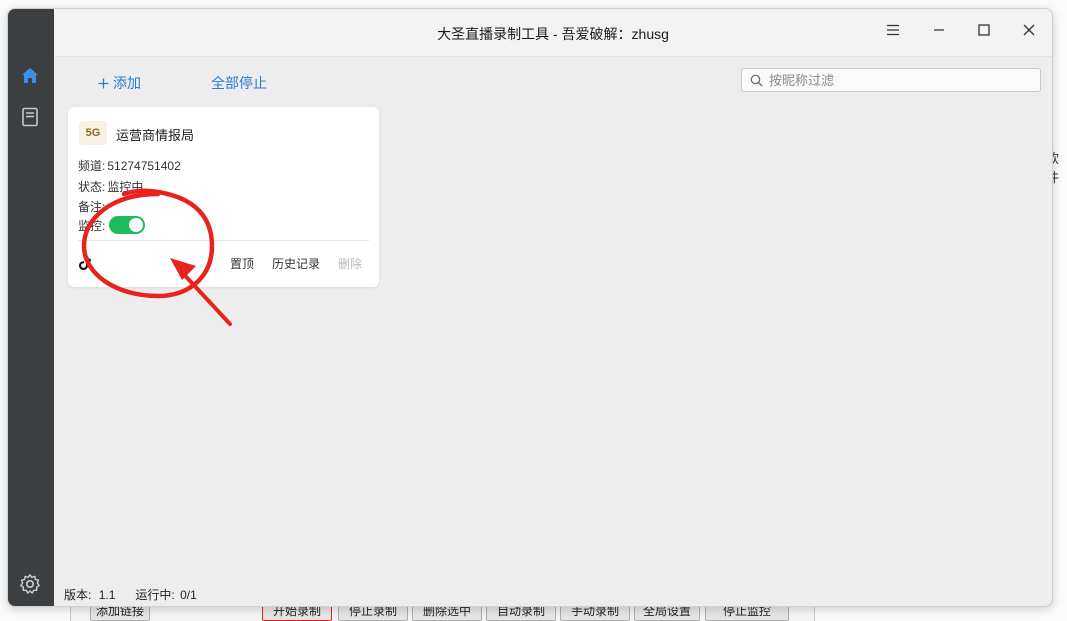 The height and width of the screenshot is (621, 1067). I want to click on note-row: 备注:, so click(91, 206).